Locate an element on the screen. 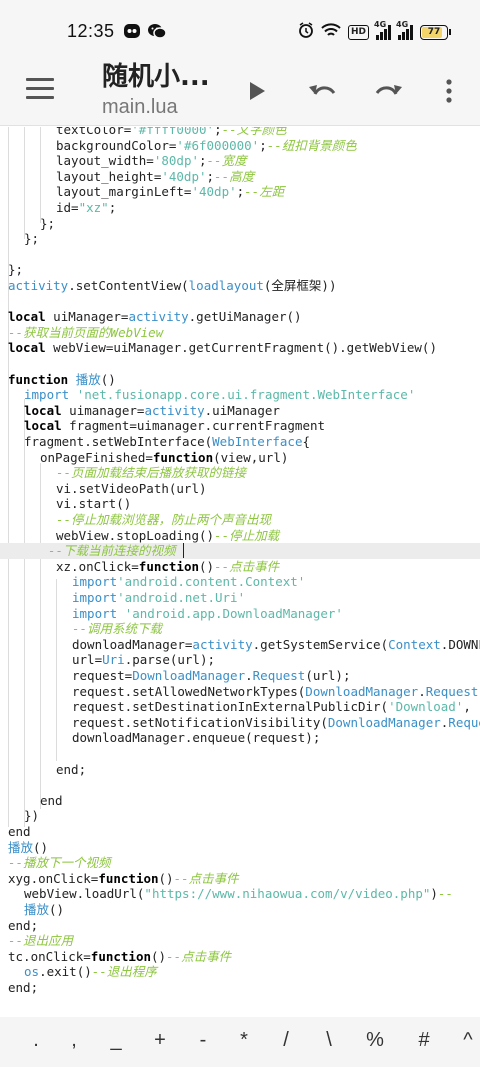  symbol-key: _ is located at coordinates (116, 1040).